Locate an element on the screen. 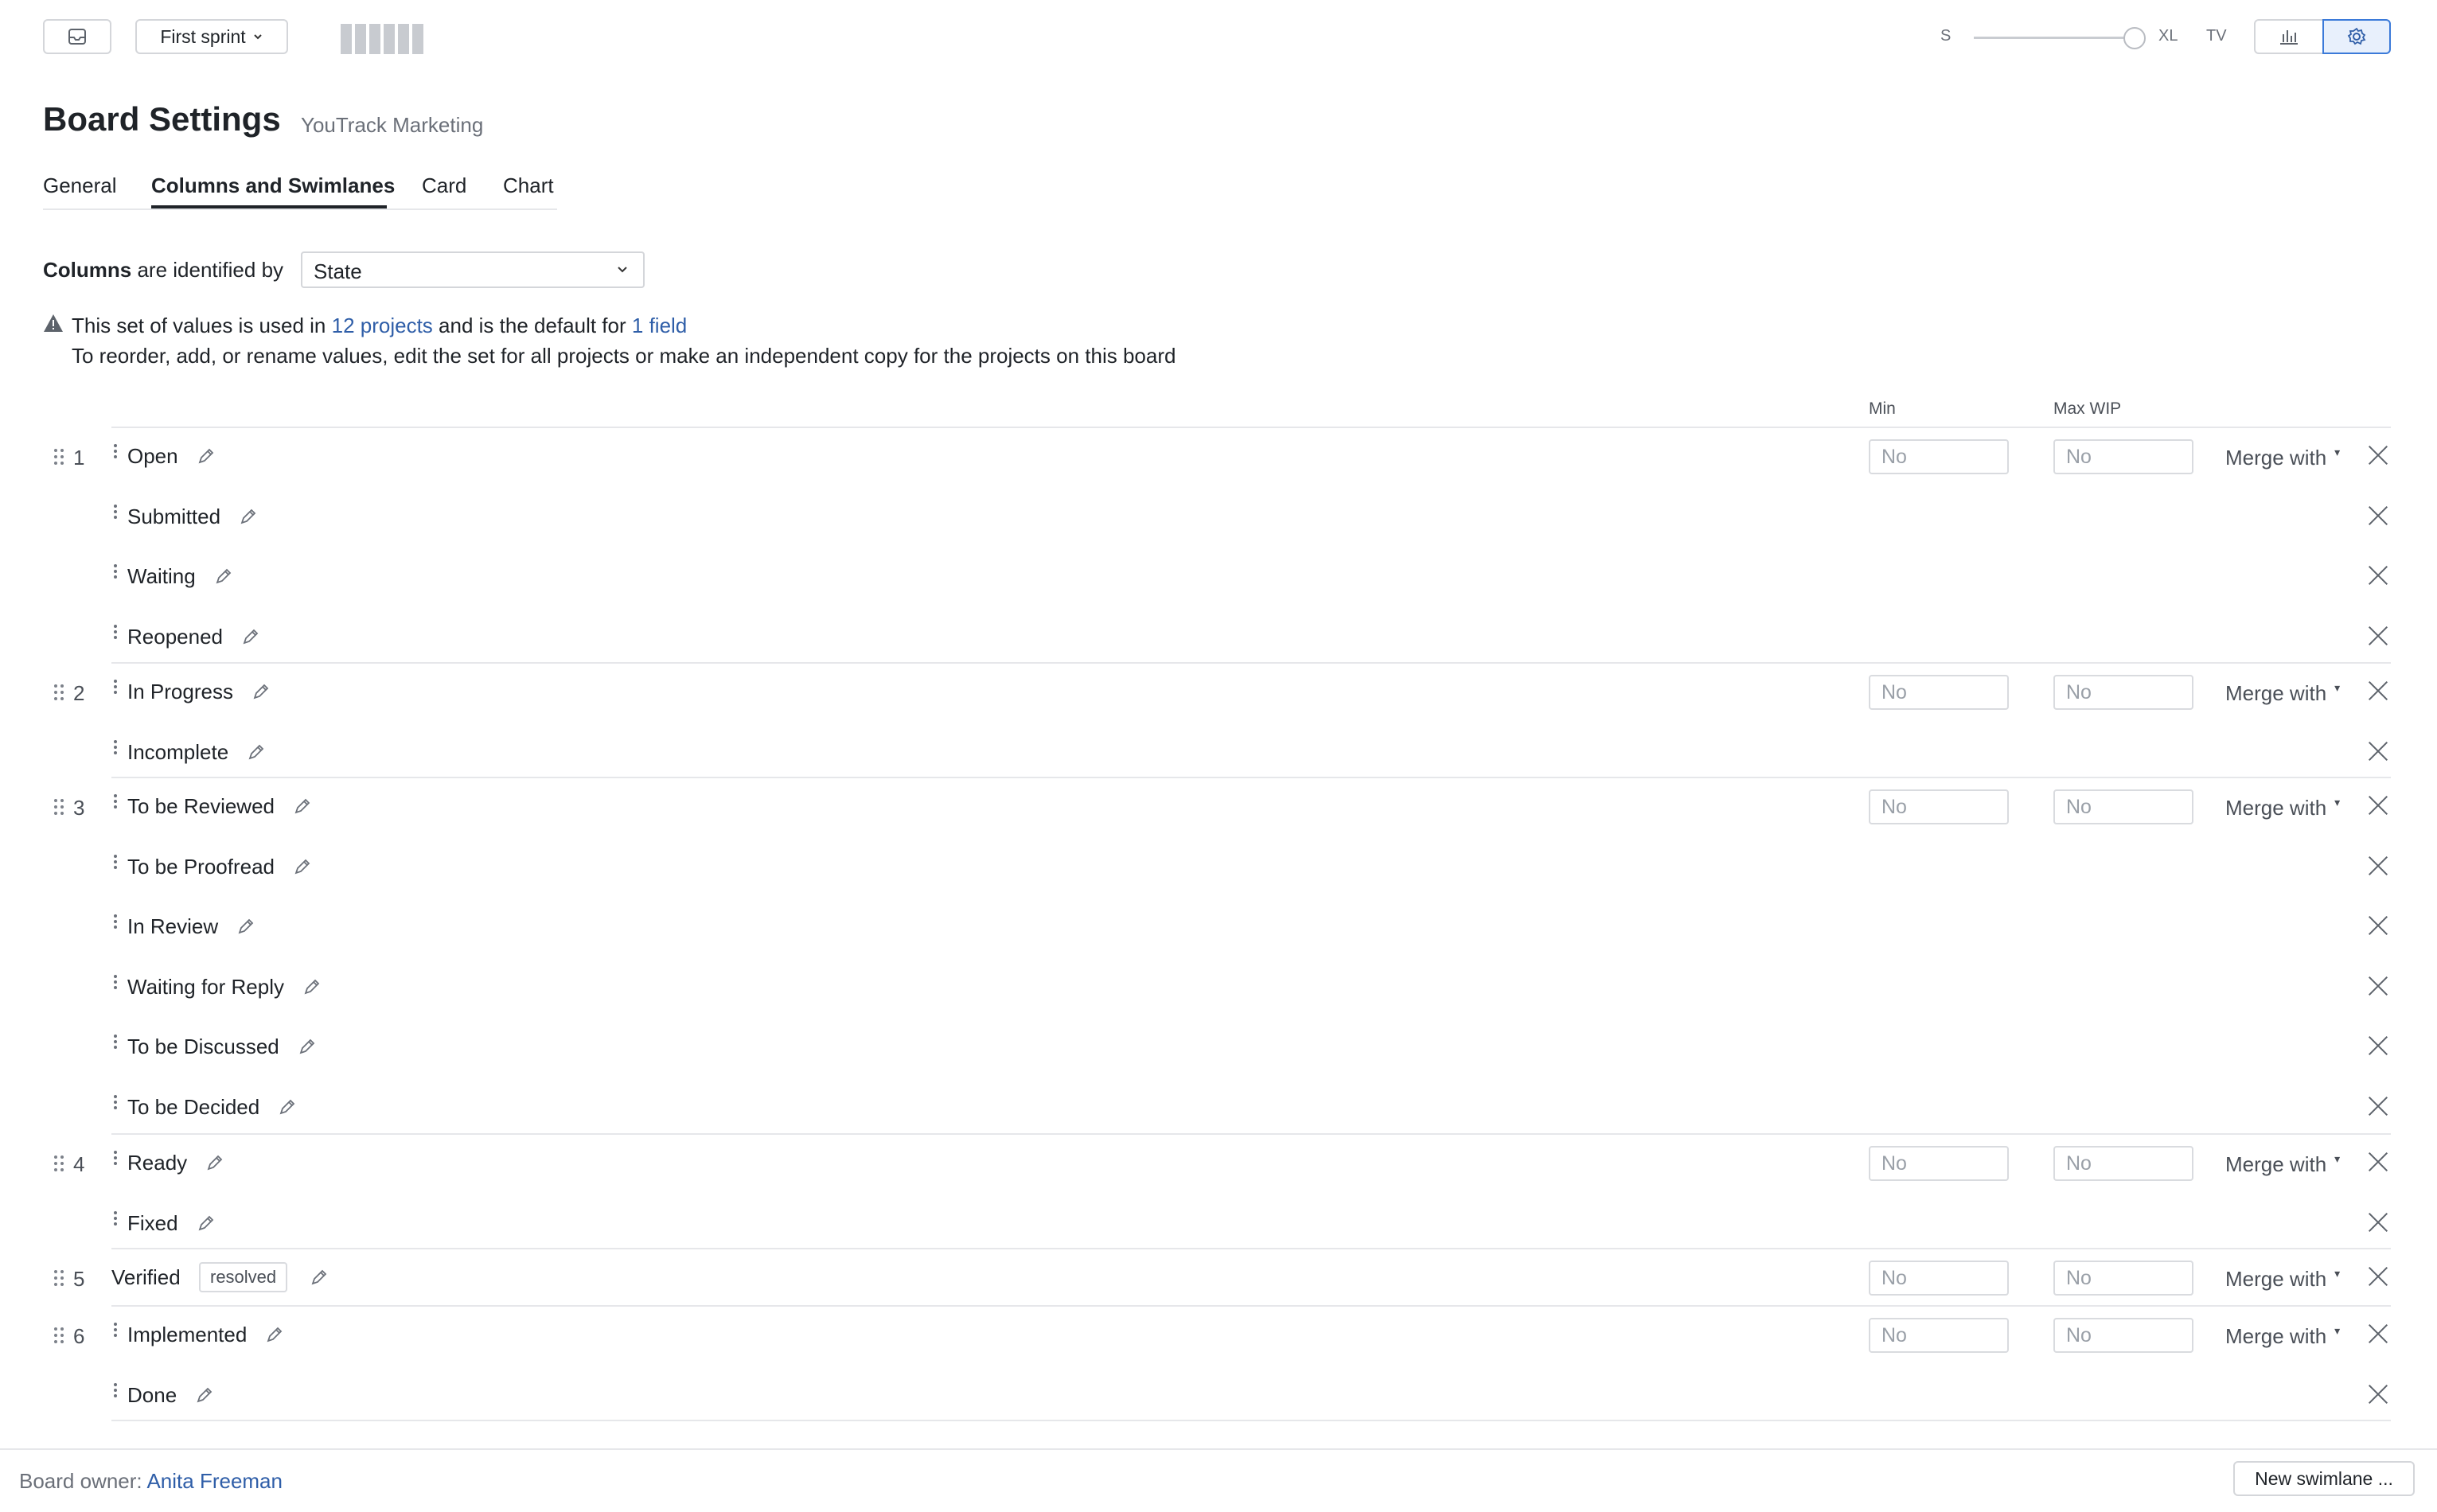 Image resolution: width=2437 pixels, height=1512 pixels. field-select: State is located at coordinates (473, 269).